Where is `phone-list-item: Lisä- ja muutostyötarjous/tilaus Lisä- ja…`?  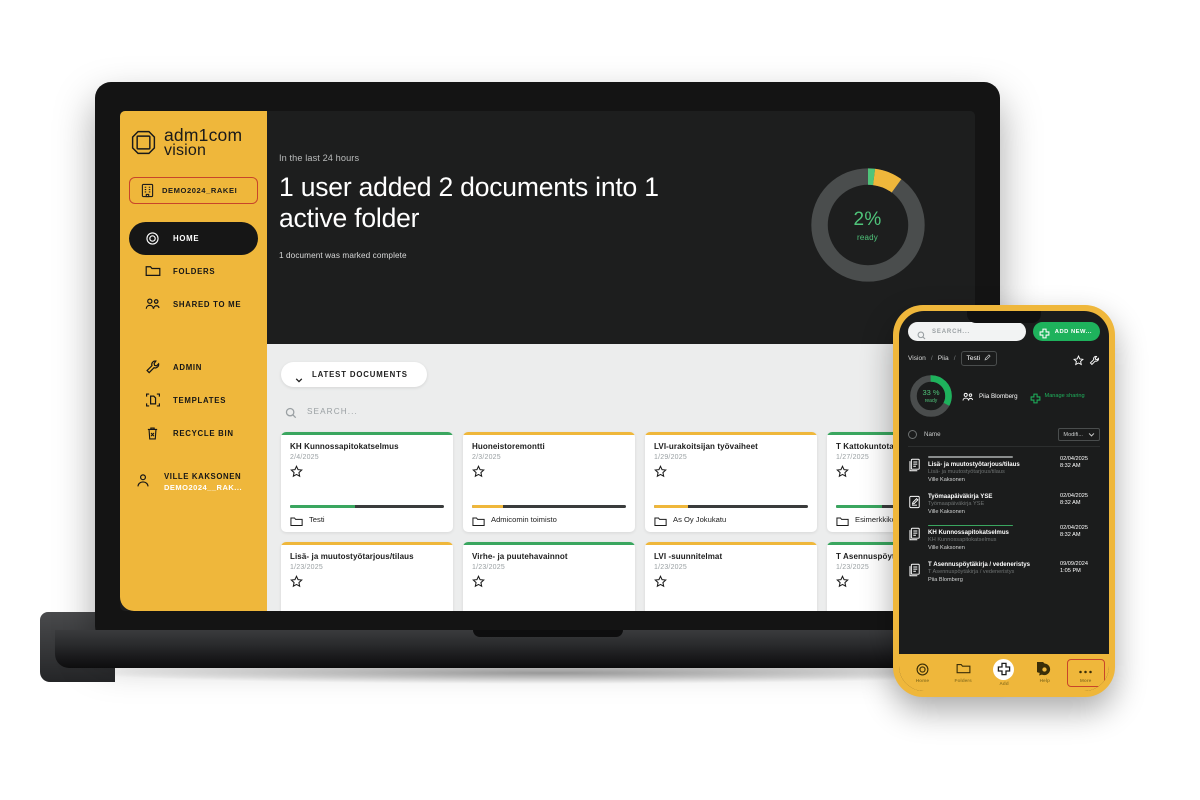 phone-list-item: Lisä- ja muutostyötarjous/tilaus Lisä- ja… is located at coordinates (1004, 469).